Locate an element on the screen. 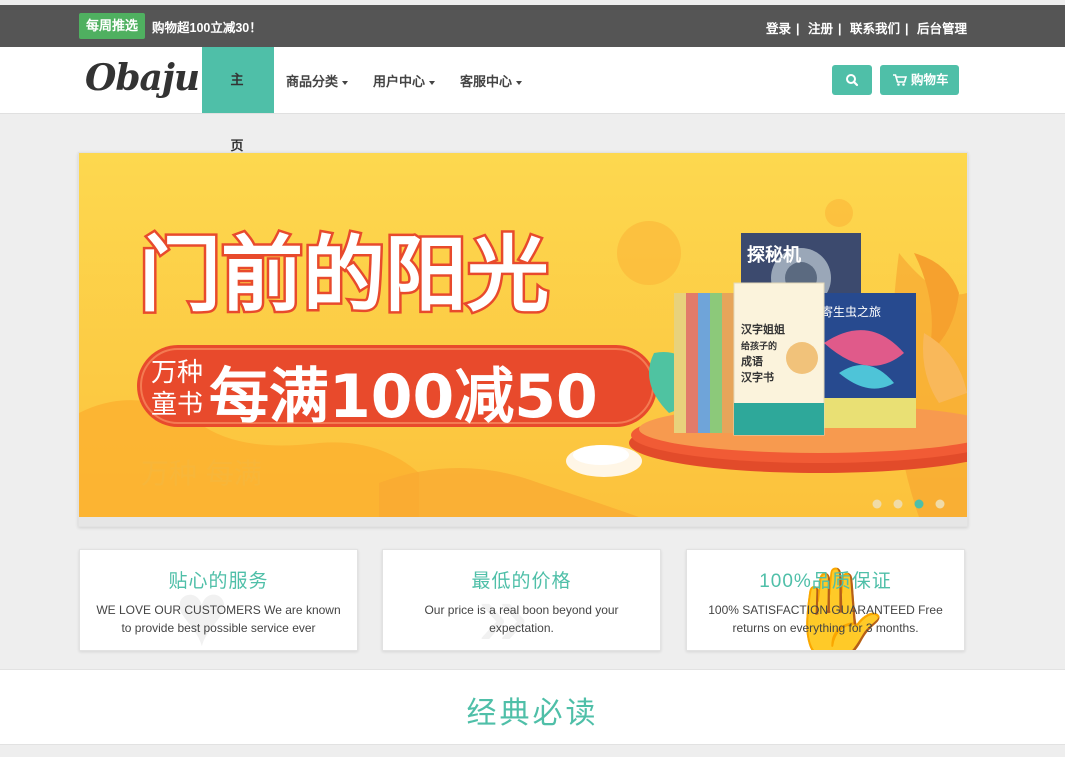 Image resolution: width=1065 pixels, height=757 pixels. feature-title: 最低的价格 is located at coordinates (521, 581).